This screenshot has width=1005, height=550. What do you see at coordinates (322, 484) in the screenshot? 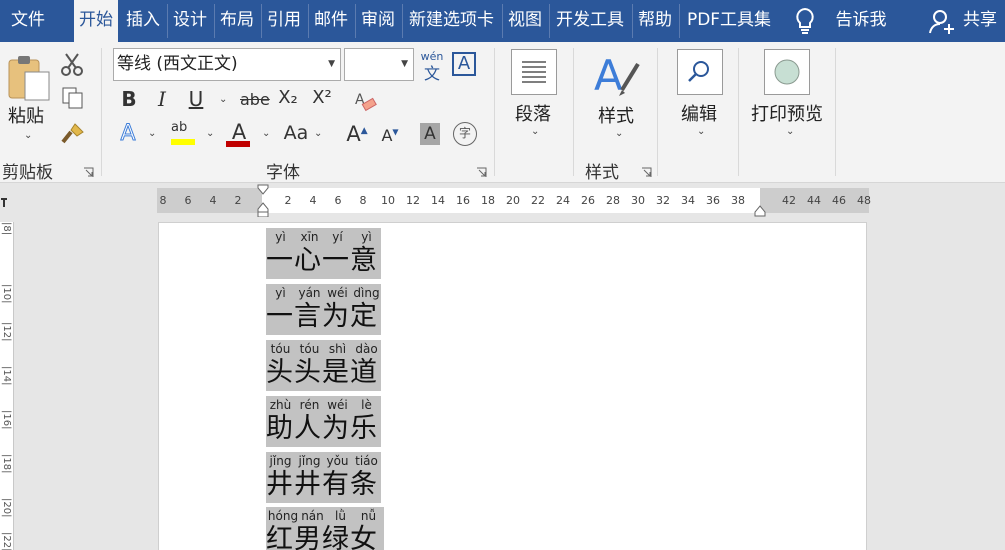
I see `idiom-text: 井井有条` at bounding box center [322, 484].